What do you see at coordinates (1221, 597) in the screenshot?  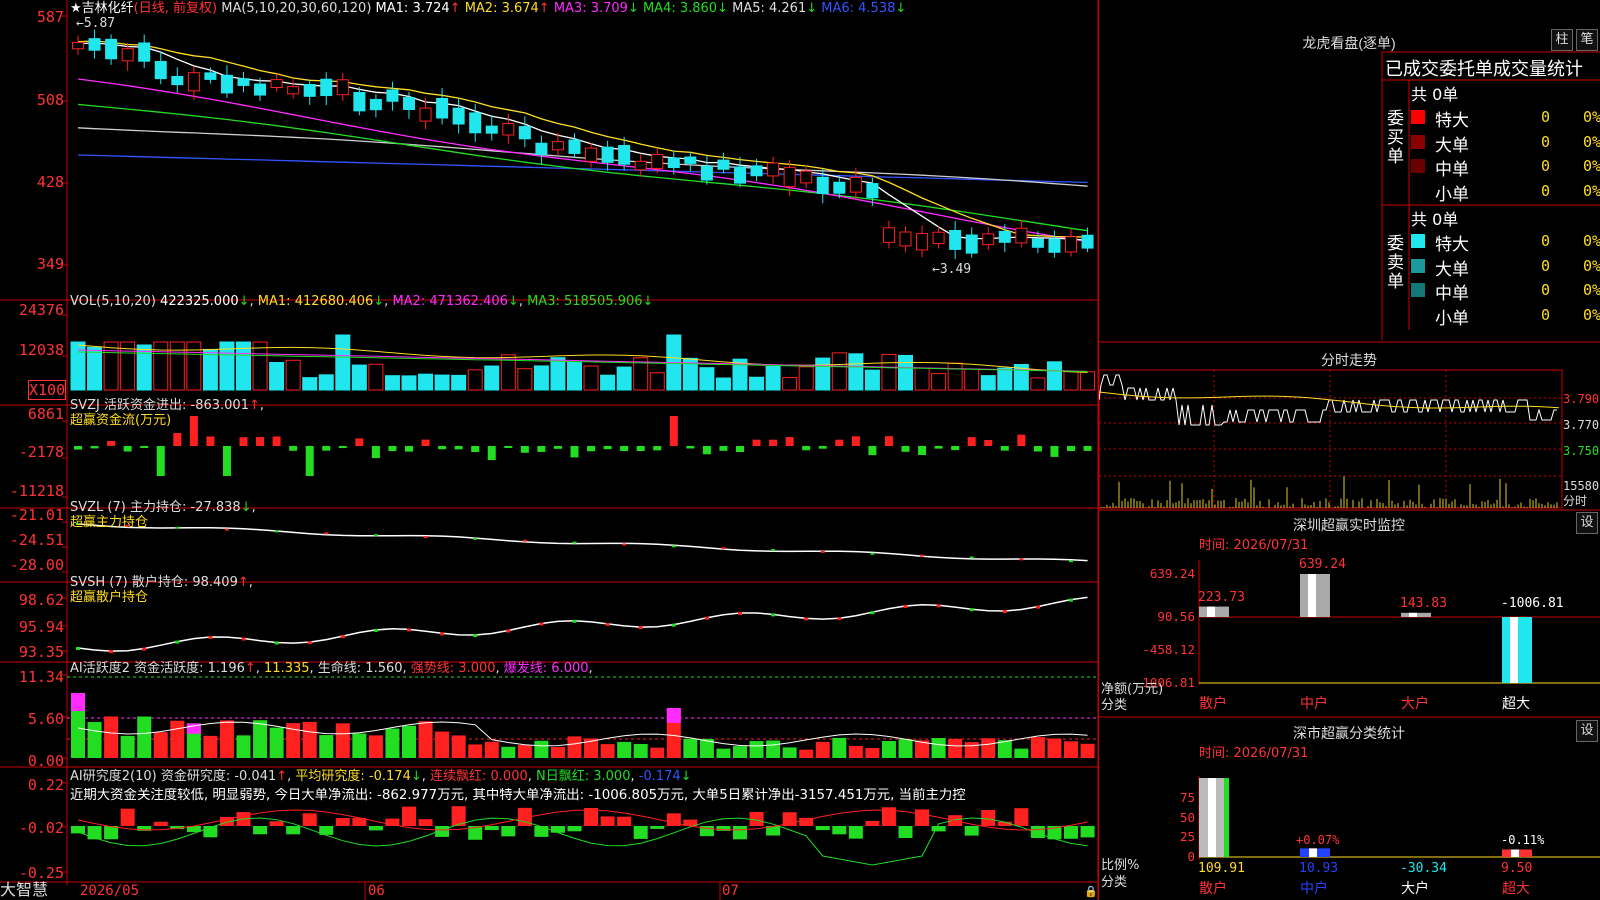 I see `monitor-value: 223.73` at bounding box center [1221, 597].